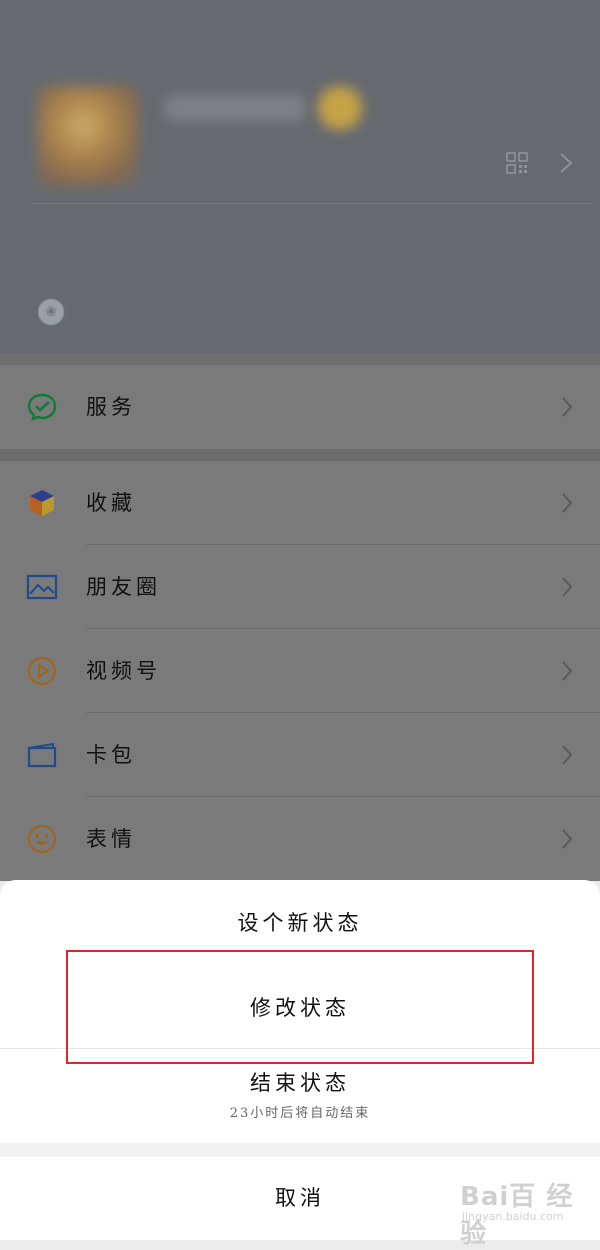 The height and width of the screenshot is (1250, 600). Describe the element at coordinates (123, 671) in the screenshot. I see `menu-item-label: 视频号` at that location.